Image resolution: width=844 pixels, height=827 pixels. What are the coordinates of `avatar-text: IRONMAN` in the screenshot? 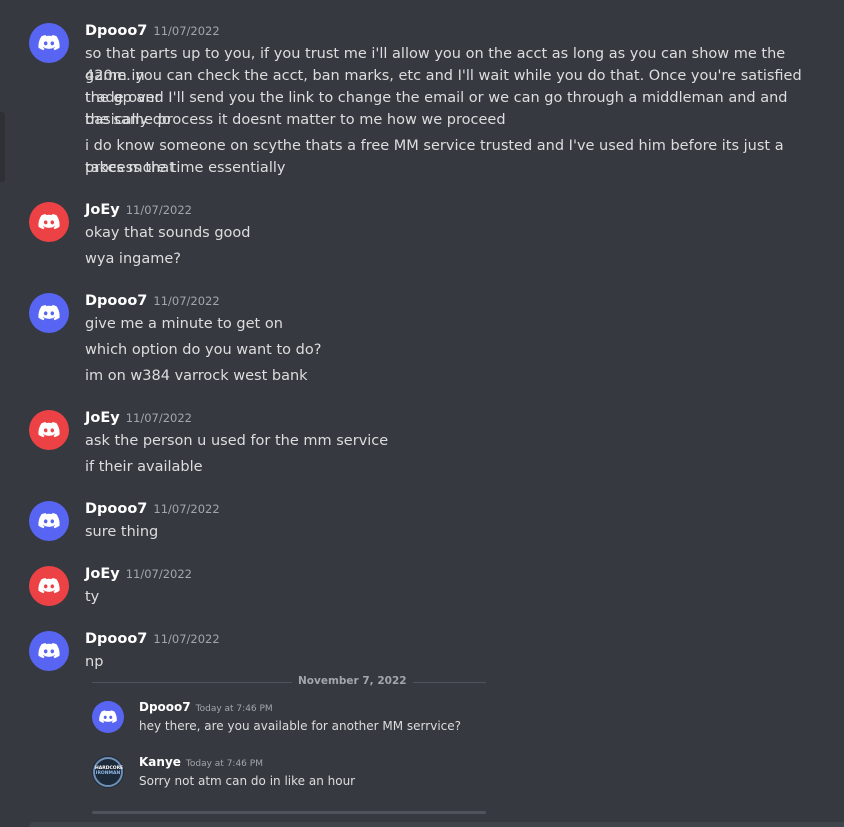 It's located at (108, 773).